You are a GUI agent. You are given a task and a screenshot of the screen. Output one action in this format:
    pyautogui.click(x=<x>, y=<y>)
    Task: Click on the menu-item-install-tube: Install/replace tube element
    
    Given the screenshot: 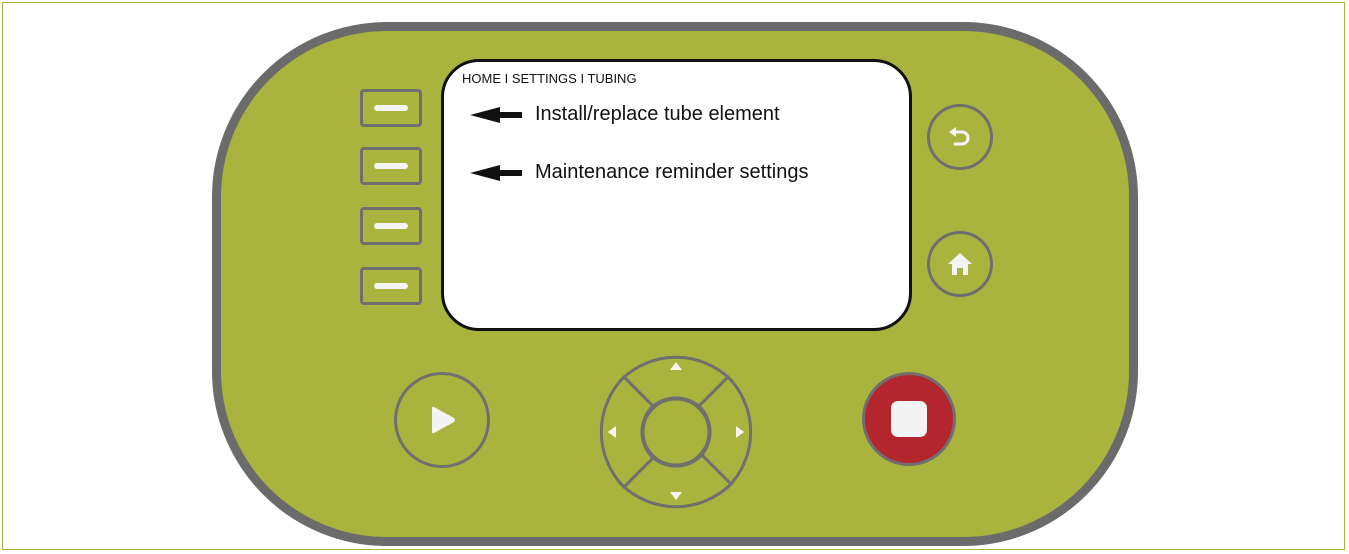 What is the action you would take?
    pyautogui.click(x=625, y=114)
    